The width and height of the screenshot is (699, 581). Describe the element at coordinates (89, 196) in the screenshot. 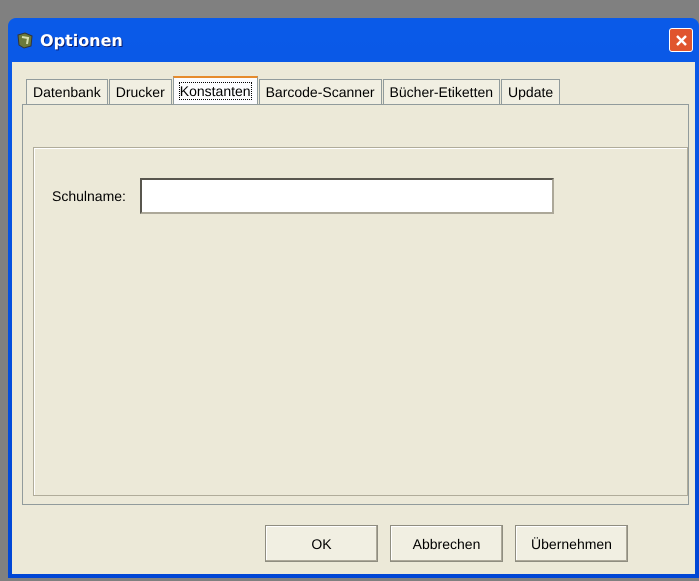

I see `field-label: Schulname:` at that location.